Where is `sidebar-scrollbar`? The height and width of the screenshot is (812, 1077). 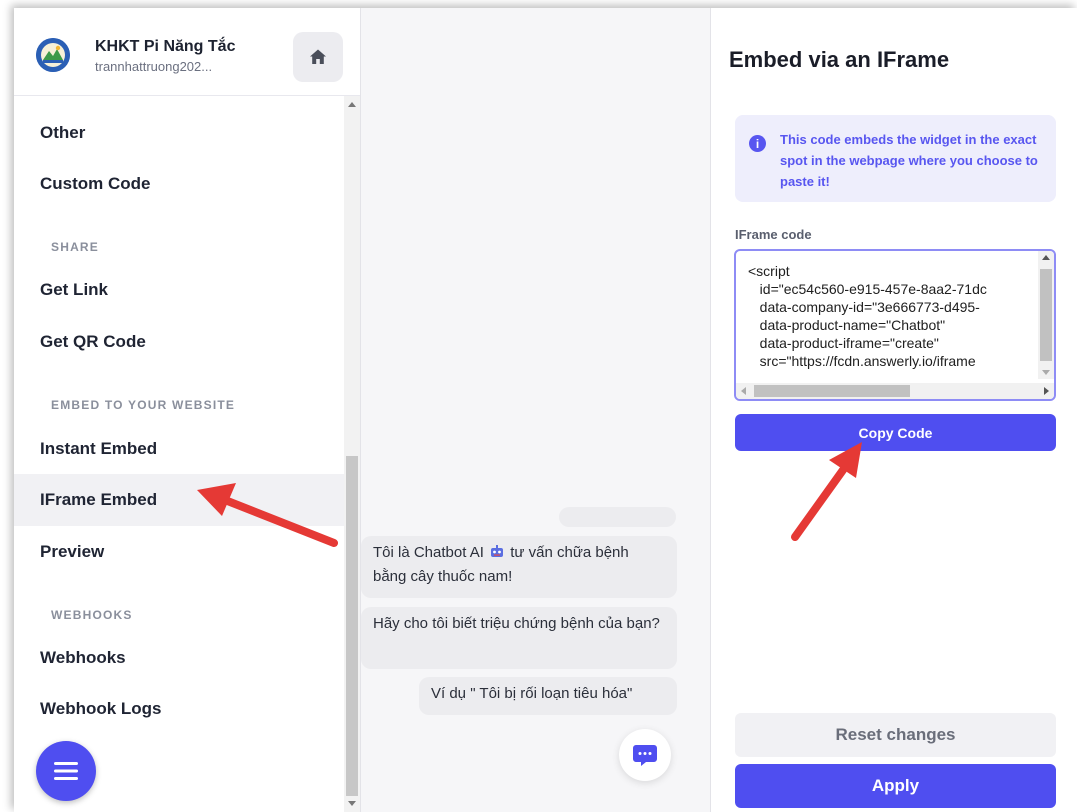 sidebar-scrollbar is located at coordinates (352, 454).